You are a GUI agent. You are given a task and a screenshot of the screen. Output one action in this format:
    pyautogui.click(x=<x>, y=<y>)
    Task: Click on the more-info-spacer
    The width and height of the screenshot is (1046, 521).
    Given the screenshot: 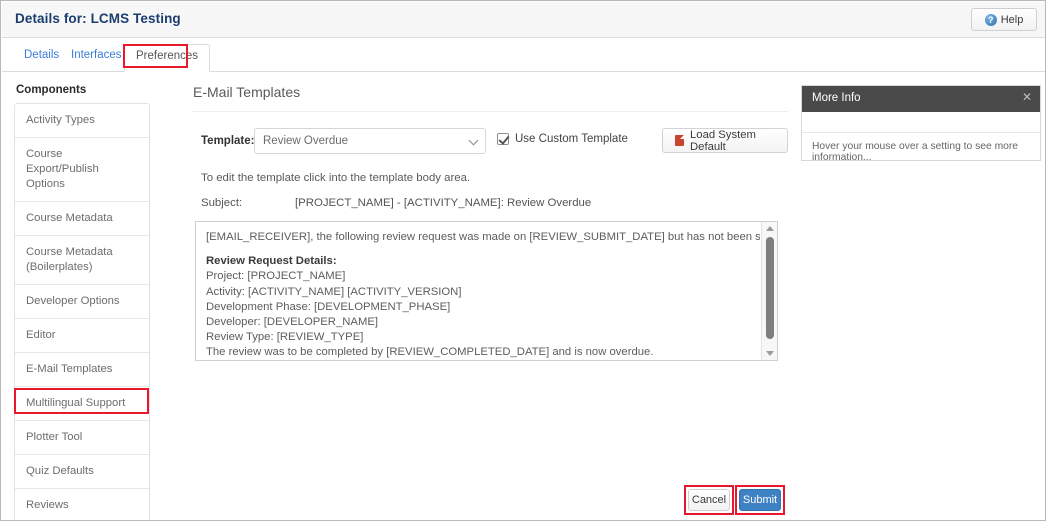 What is the action you would take?
    pyautogui.click(x=921, y=122)
    